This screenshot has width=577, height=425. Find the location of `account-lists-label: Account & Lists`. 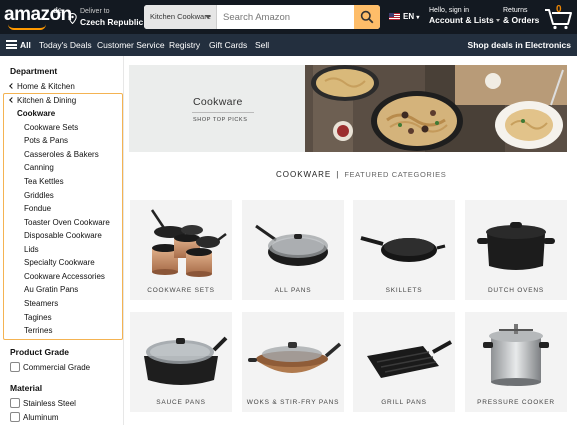

account-lists-label: Account & Lists is located at coordinates (464, 20).